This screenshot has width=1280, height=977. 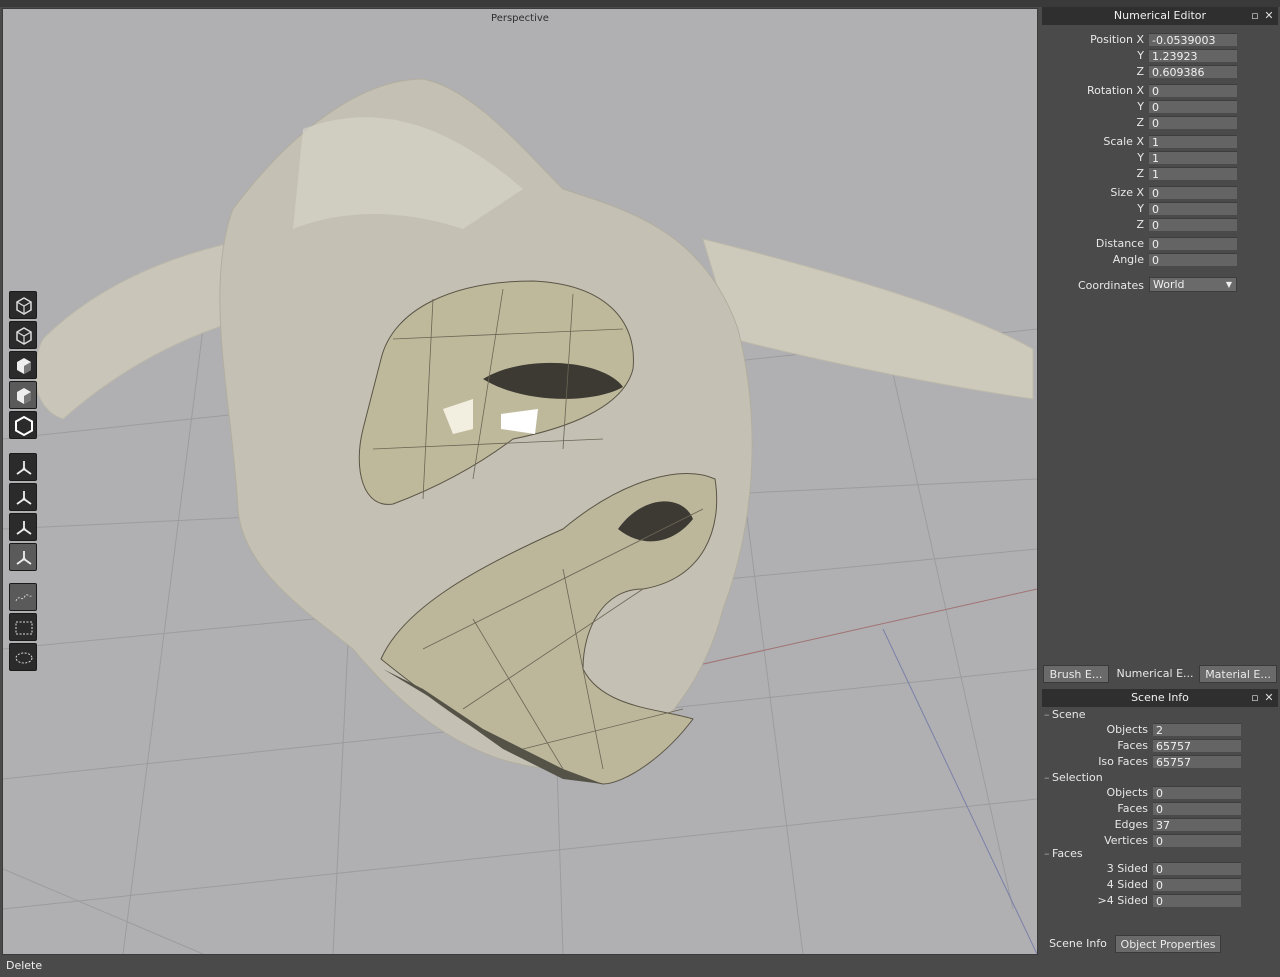 I want to click on four-sided-label: 4 Sided, so click(x=1127, y=884).